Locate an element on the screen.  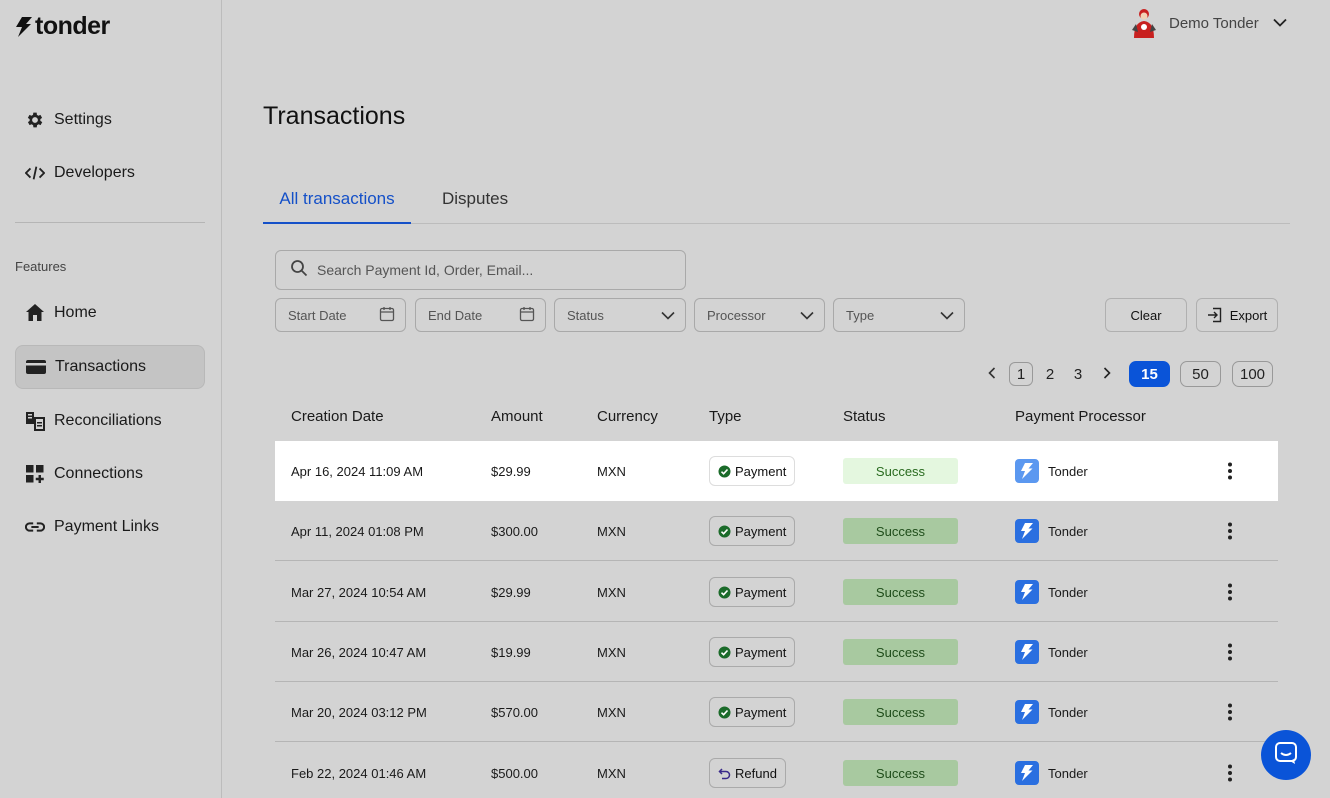
cell-creation-date: Apr 16, 2024 11:09 AM is located at coordinates (357, 471).